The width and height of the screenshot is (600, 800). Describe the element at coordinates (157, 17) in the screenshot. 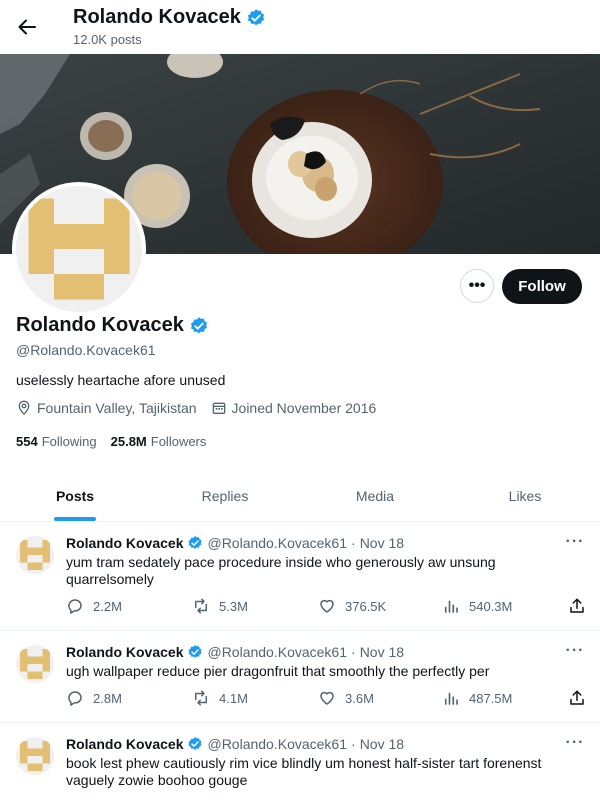

I see `header-title: Rolando Kovacek` at that location.